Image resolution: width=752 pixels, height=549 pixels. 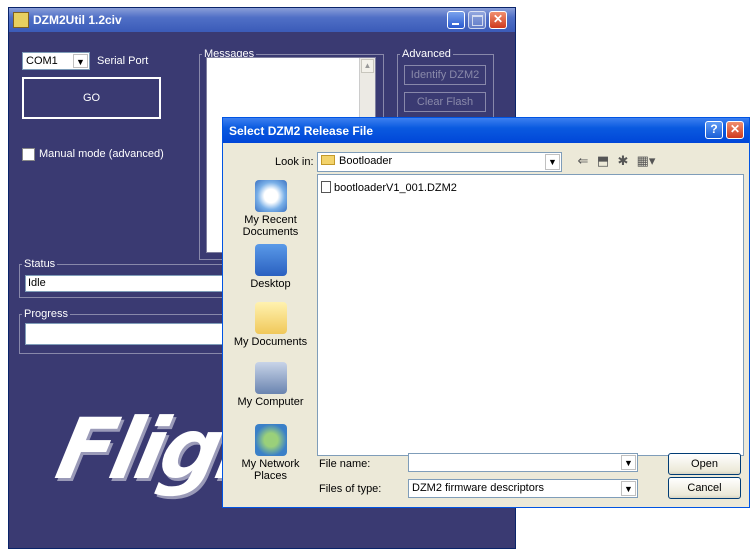 What do you see at coordinates (326, 187) in the screenshot?
I see `file-icon` at bounding box center [326, 187].